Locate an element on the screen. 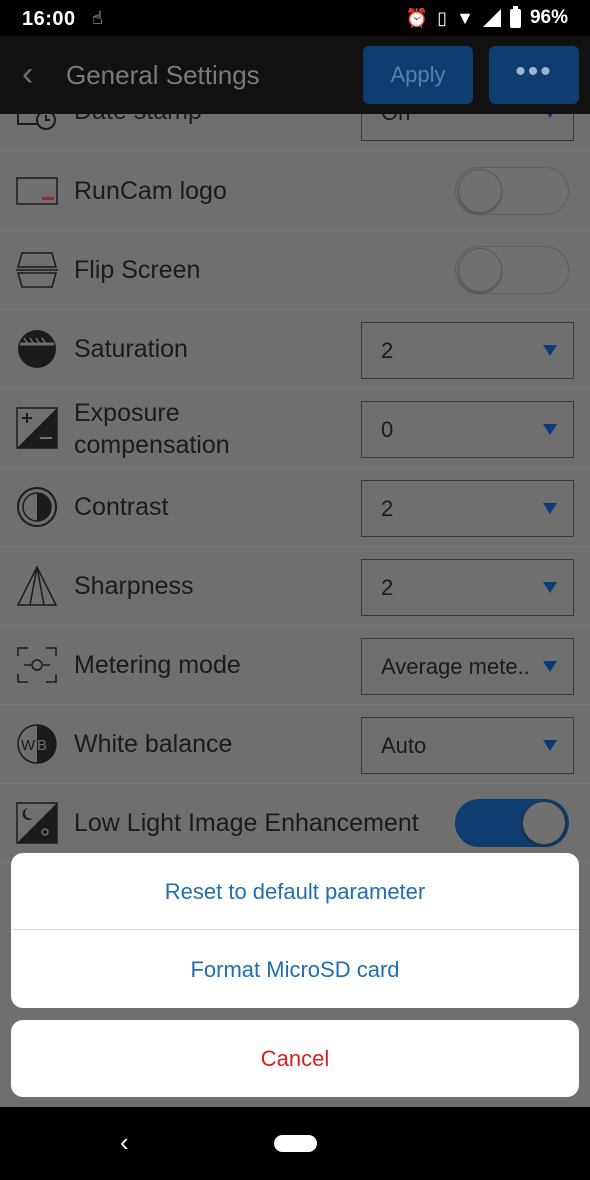 This screenshot has width=590, height=1180. select-value: Auto is located at coordinates (404, 745).